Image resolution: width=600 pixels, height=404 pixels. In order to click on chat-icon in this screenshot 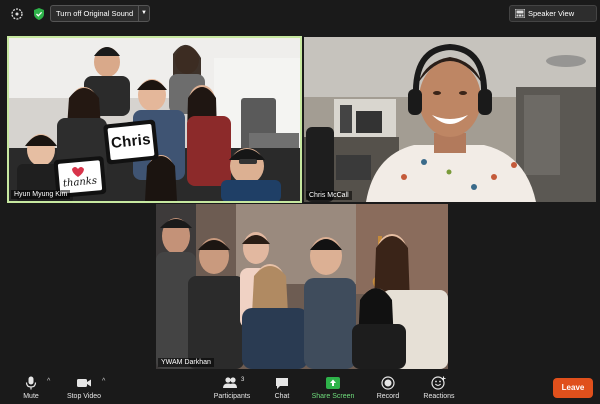, I will do `click(282, 383)`.